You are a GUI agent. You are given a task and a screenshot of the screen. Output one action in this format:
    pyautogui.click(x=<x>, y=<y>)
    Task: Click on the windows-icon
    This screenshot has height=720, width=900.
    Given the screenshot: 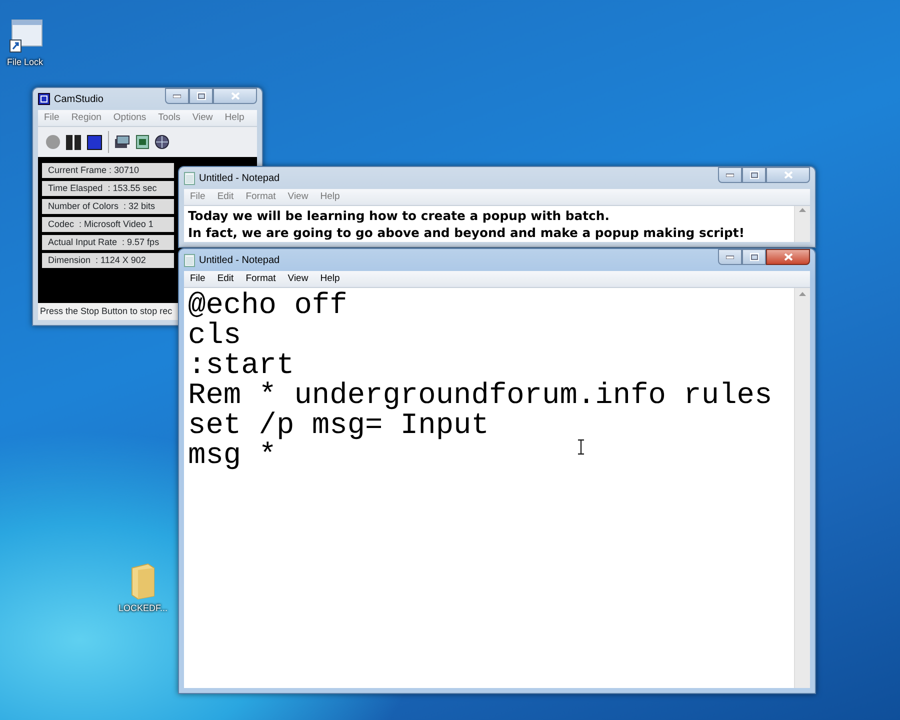 What is the action you would take?
    pyautogui.click(x=122, y=142)
    